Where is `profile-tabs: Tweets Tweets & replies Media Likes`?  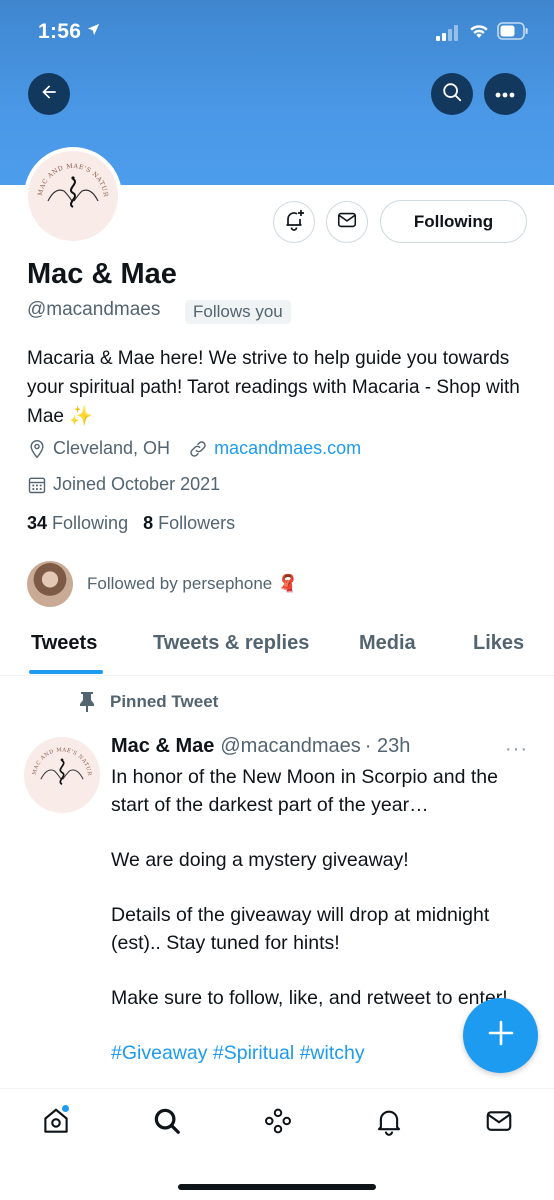 profile-tabs: Tweets Tweets & replies Media Likes is located at coordinates (277, 648).